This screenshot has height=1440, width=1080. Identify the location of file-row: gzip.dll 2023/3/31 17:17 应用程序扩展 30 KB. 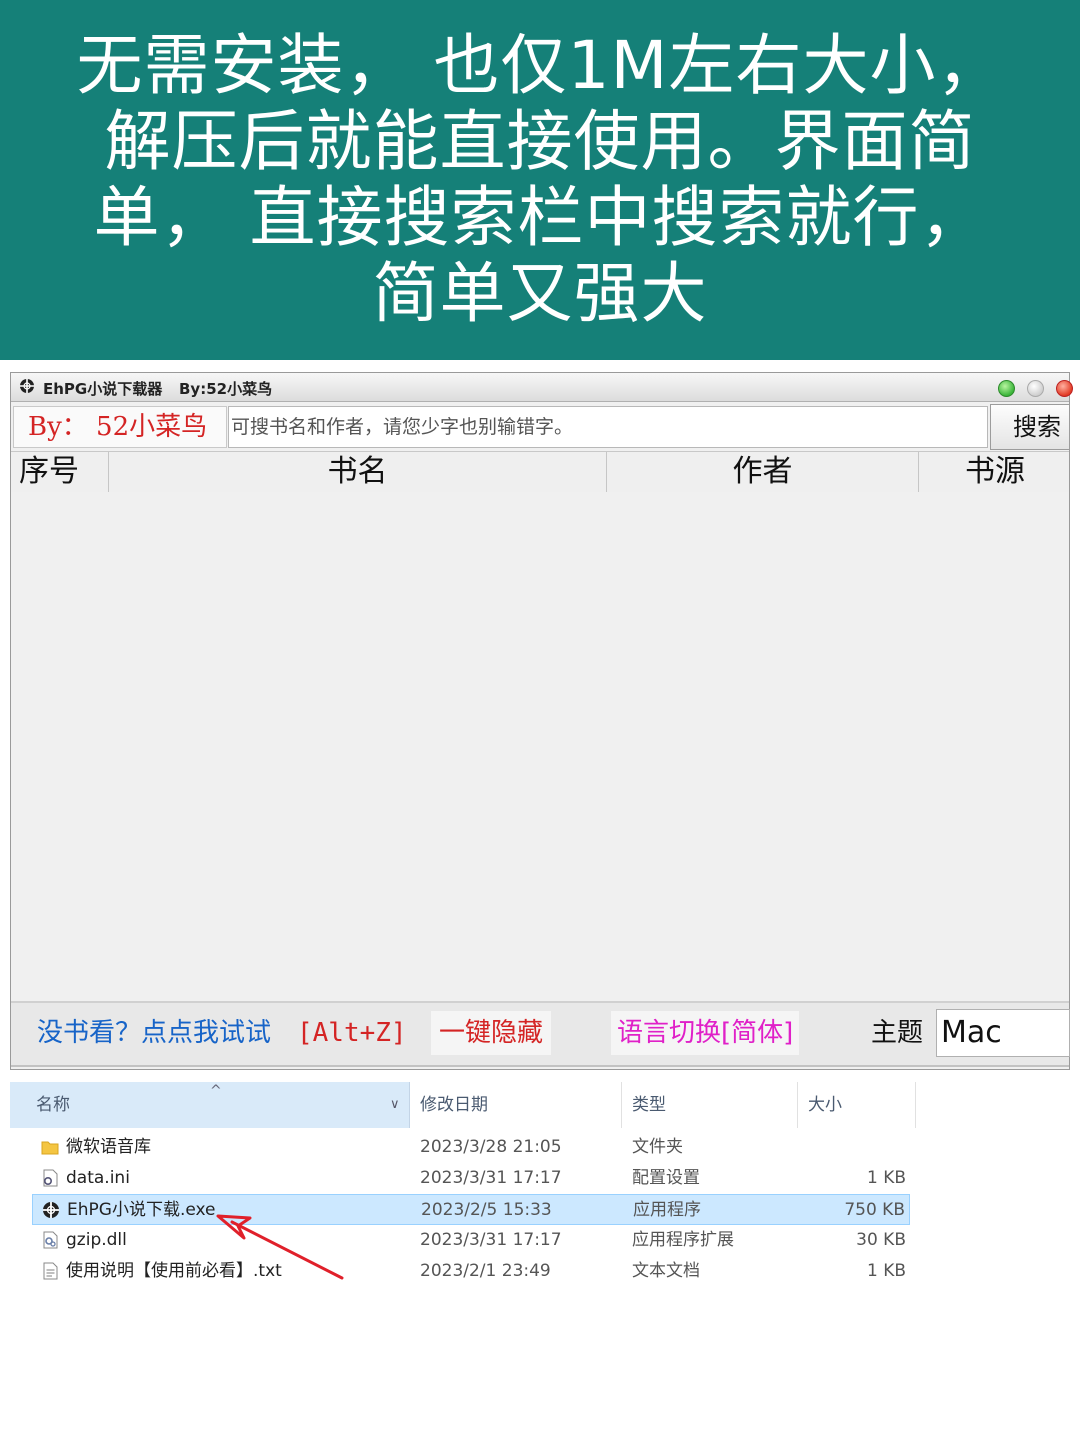
(471, 1240).